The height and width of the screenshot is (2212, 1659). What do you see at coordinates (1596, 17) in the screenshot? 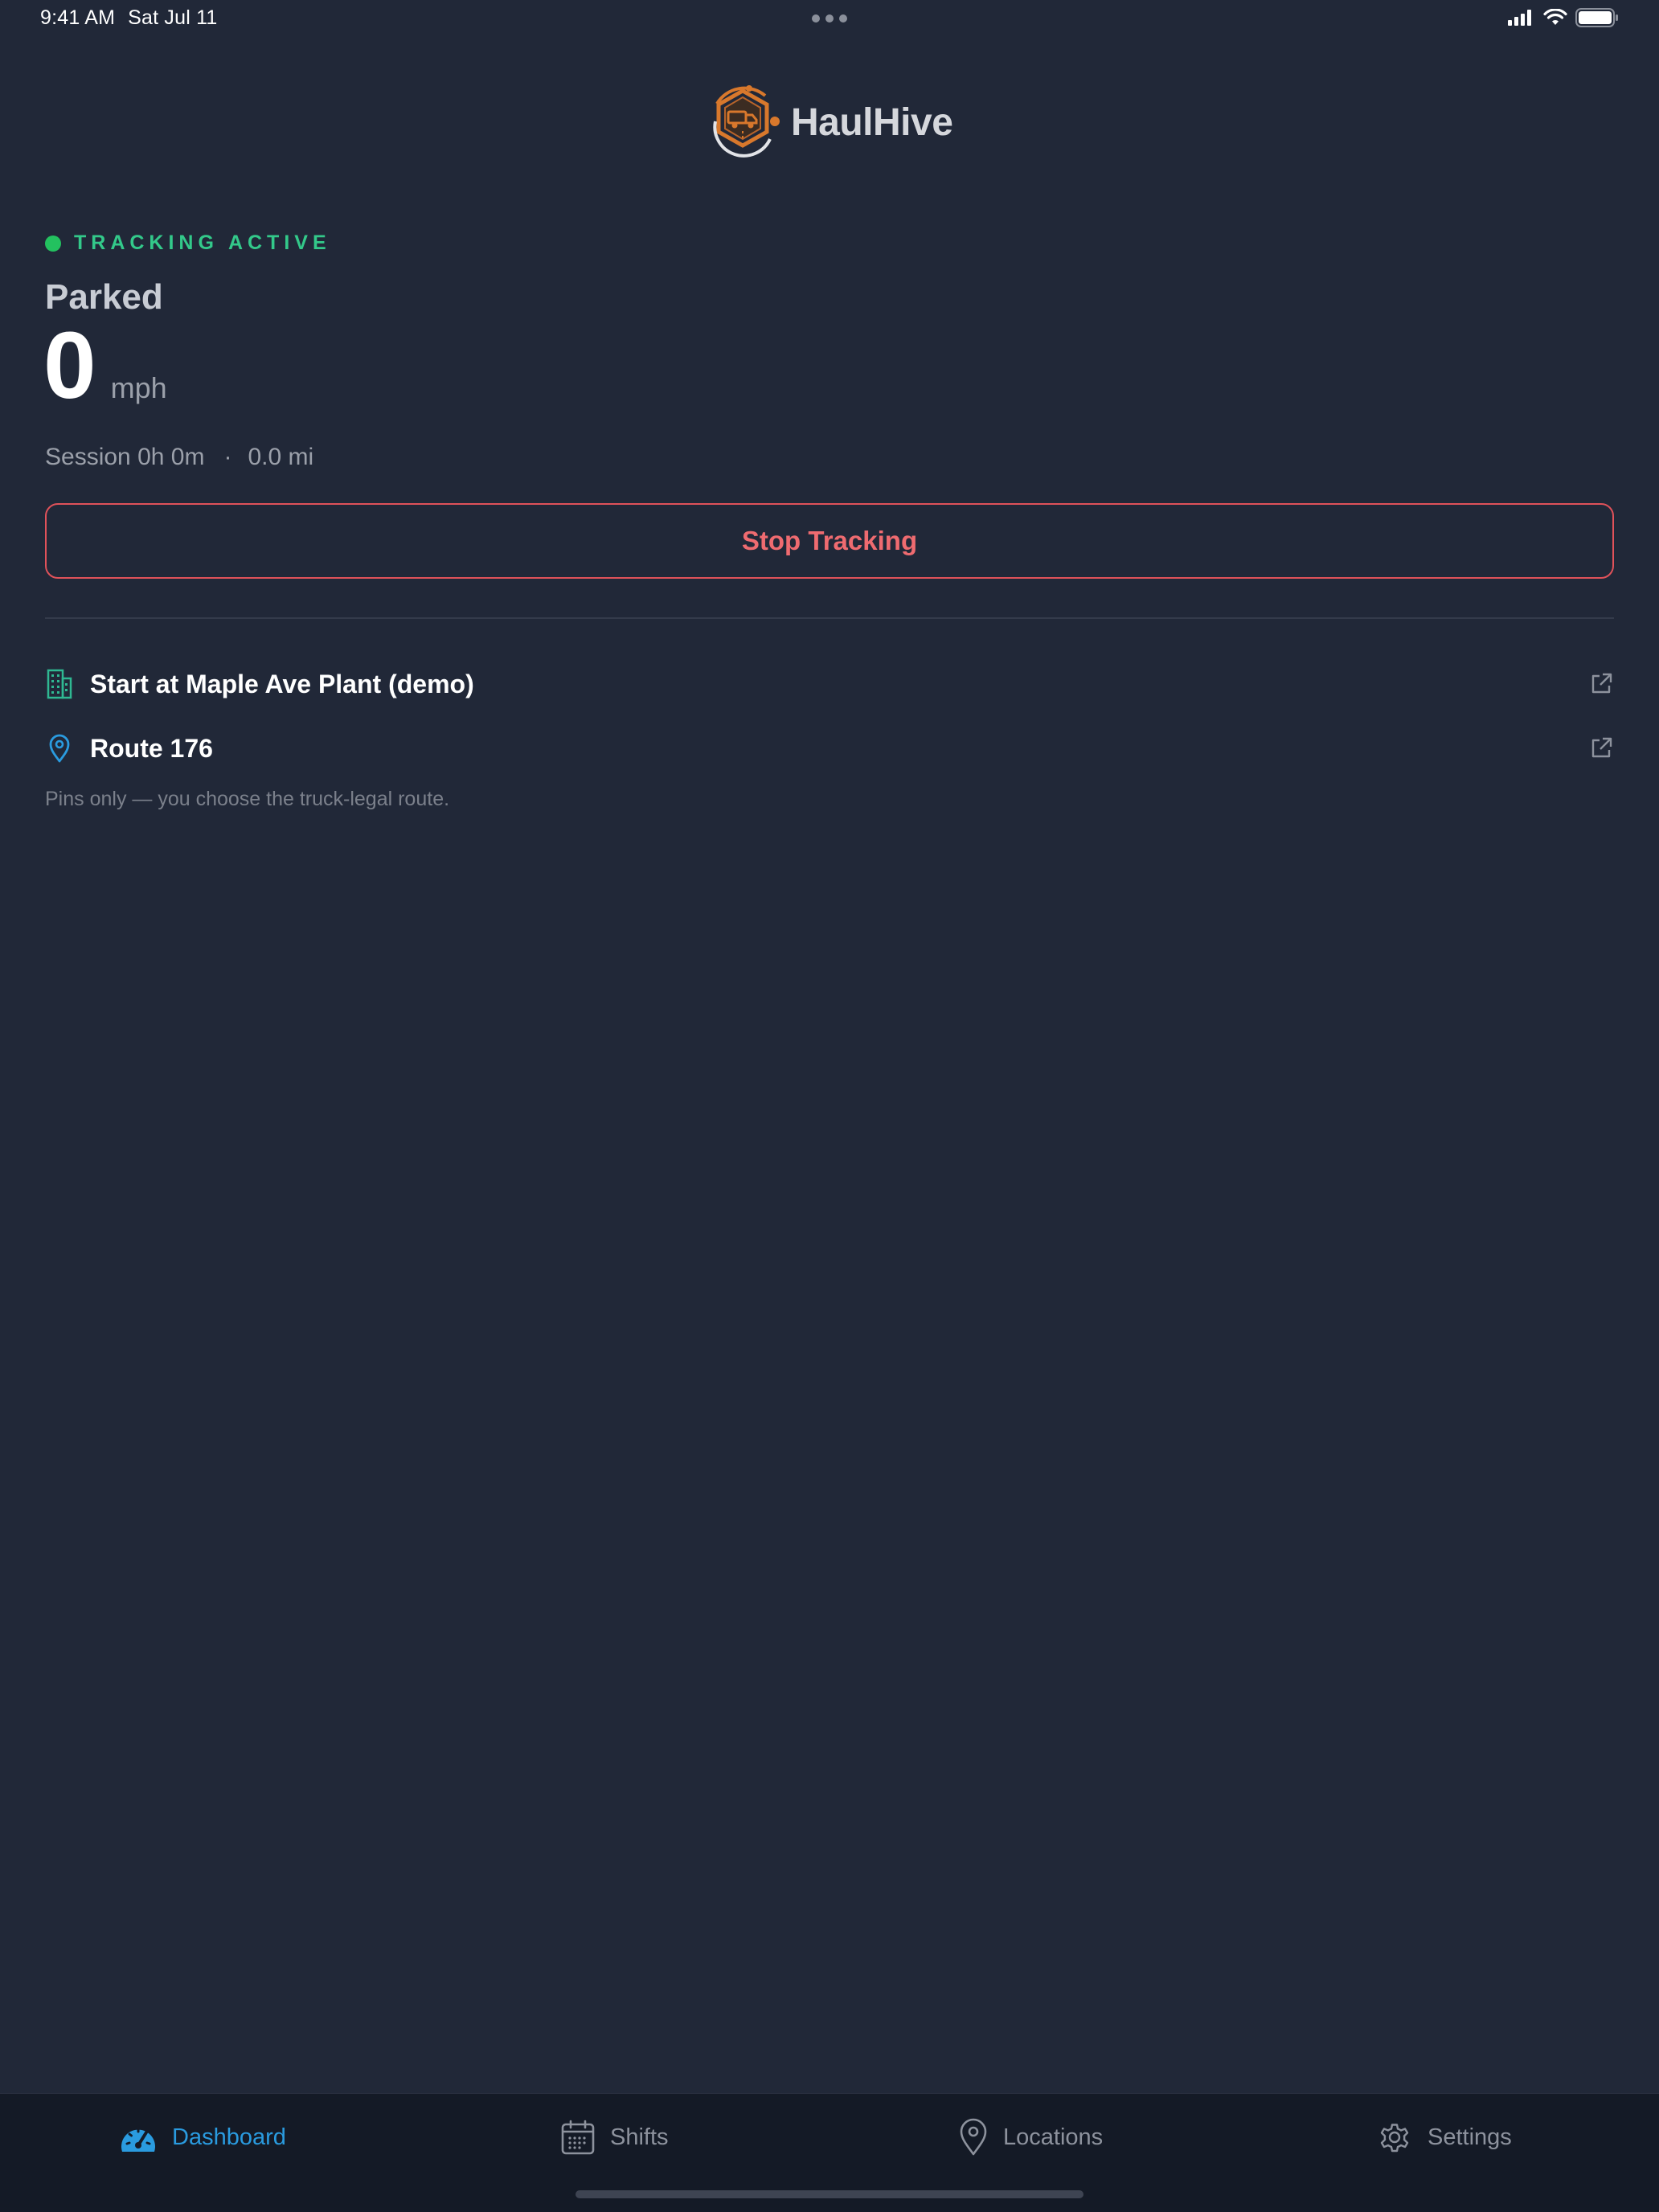
I see `battery-icon` at bounding box center [1596, 17].